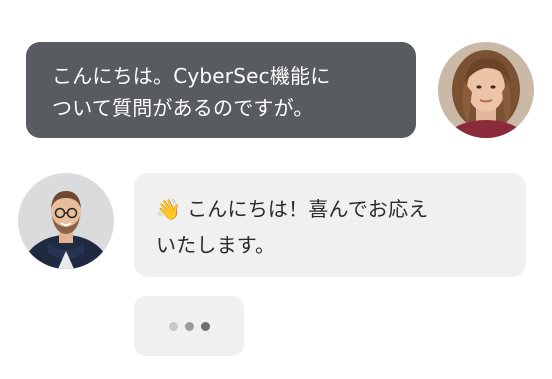 This screenshot has width=552, height=379. I want to click on agent-message-line-1: 👋 こんにちは！喜んでお応え, so click(331, 209).